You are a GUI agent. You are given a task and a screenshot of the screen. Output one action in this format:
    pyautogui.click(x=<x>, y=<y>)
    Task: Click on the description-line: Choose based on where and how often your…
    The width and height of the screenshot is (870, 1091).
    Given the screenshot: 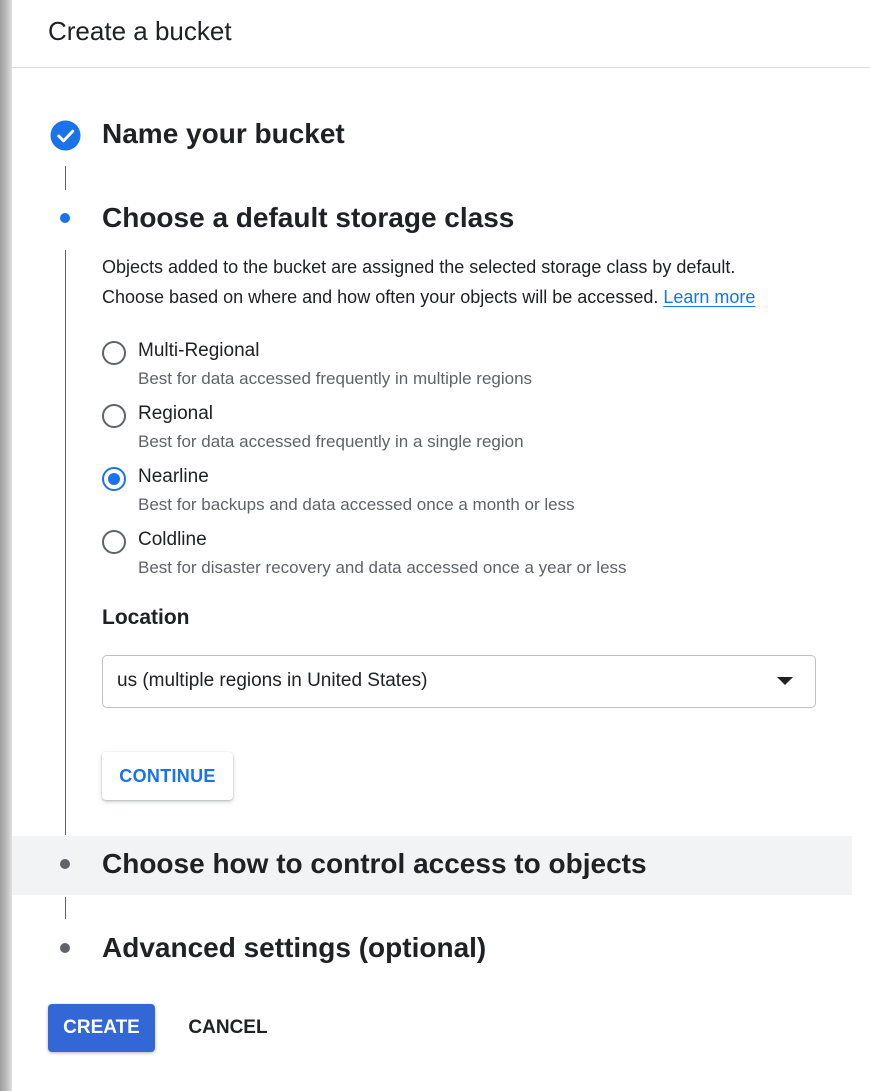 What is the action you would take?
    pyautogui.click(x=380, y=297)
    